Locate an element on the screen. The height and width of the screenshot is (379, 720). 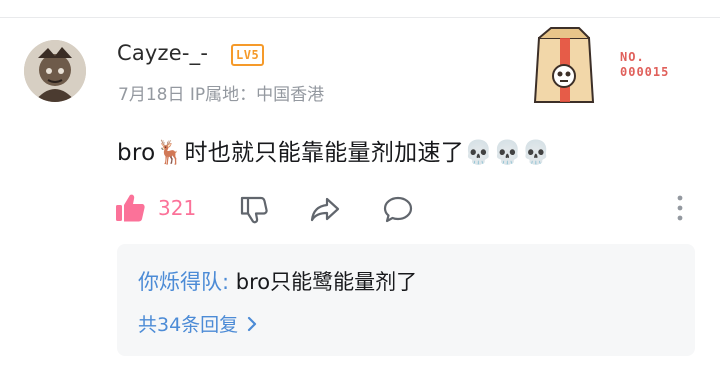
fan-card-bag is located at coordinates (564, 65).